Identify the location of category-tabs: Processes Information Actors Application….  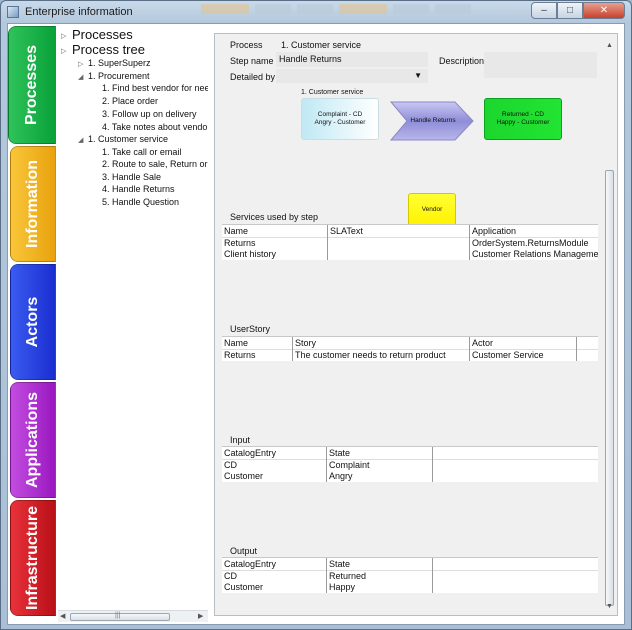
(32, 325).